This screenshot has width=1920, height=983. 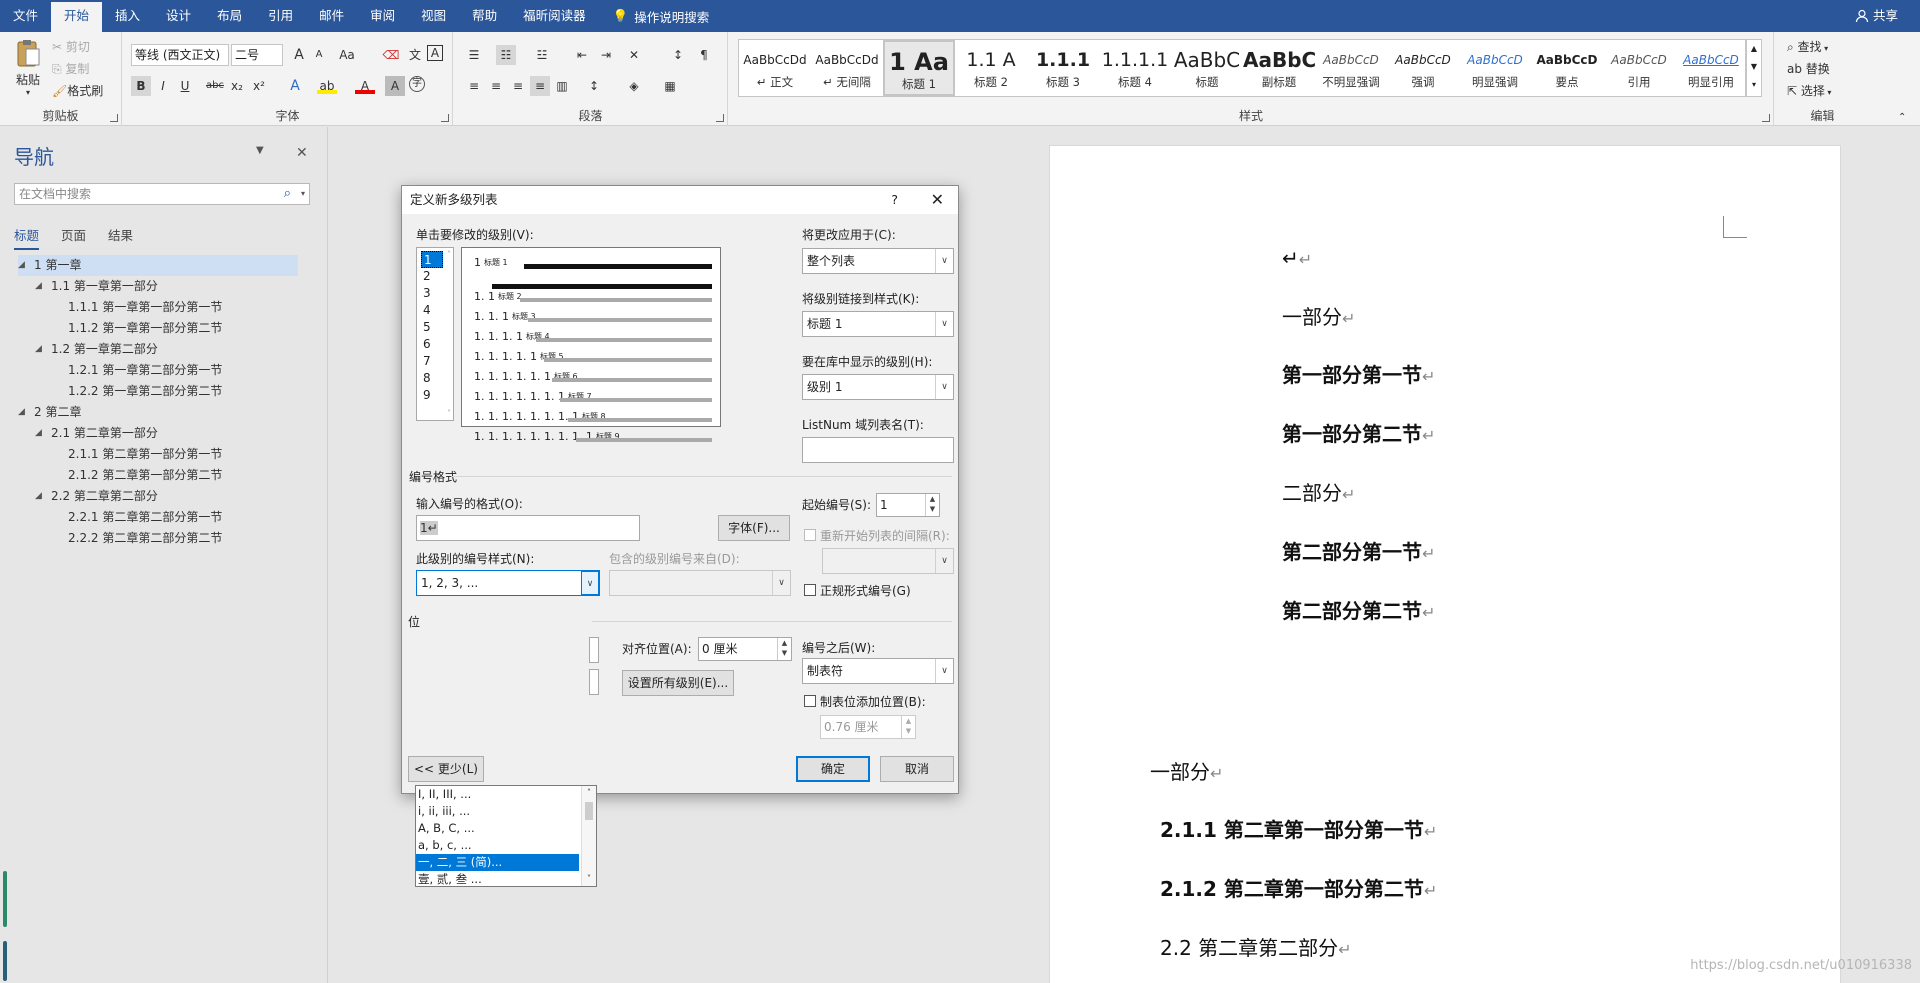 I want to click on find-button: ⌕ 查找 ▾, so click(x=1807, y=46).